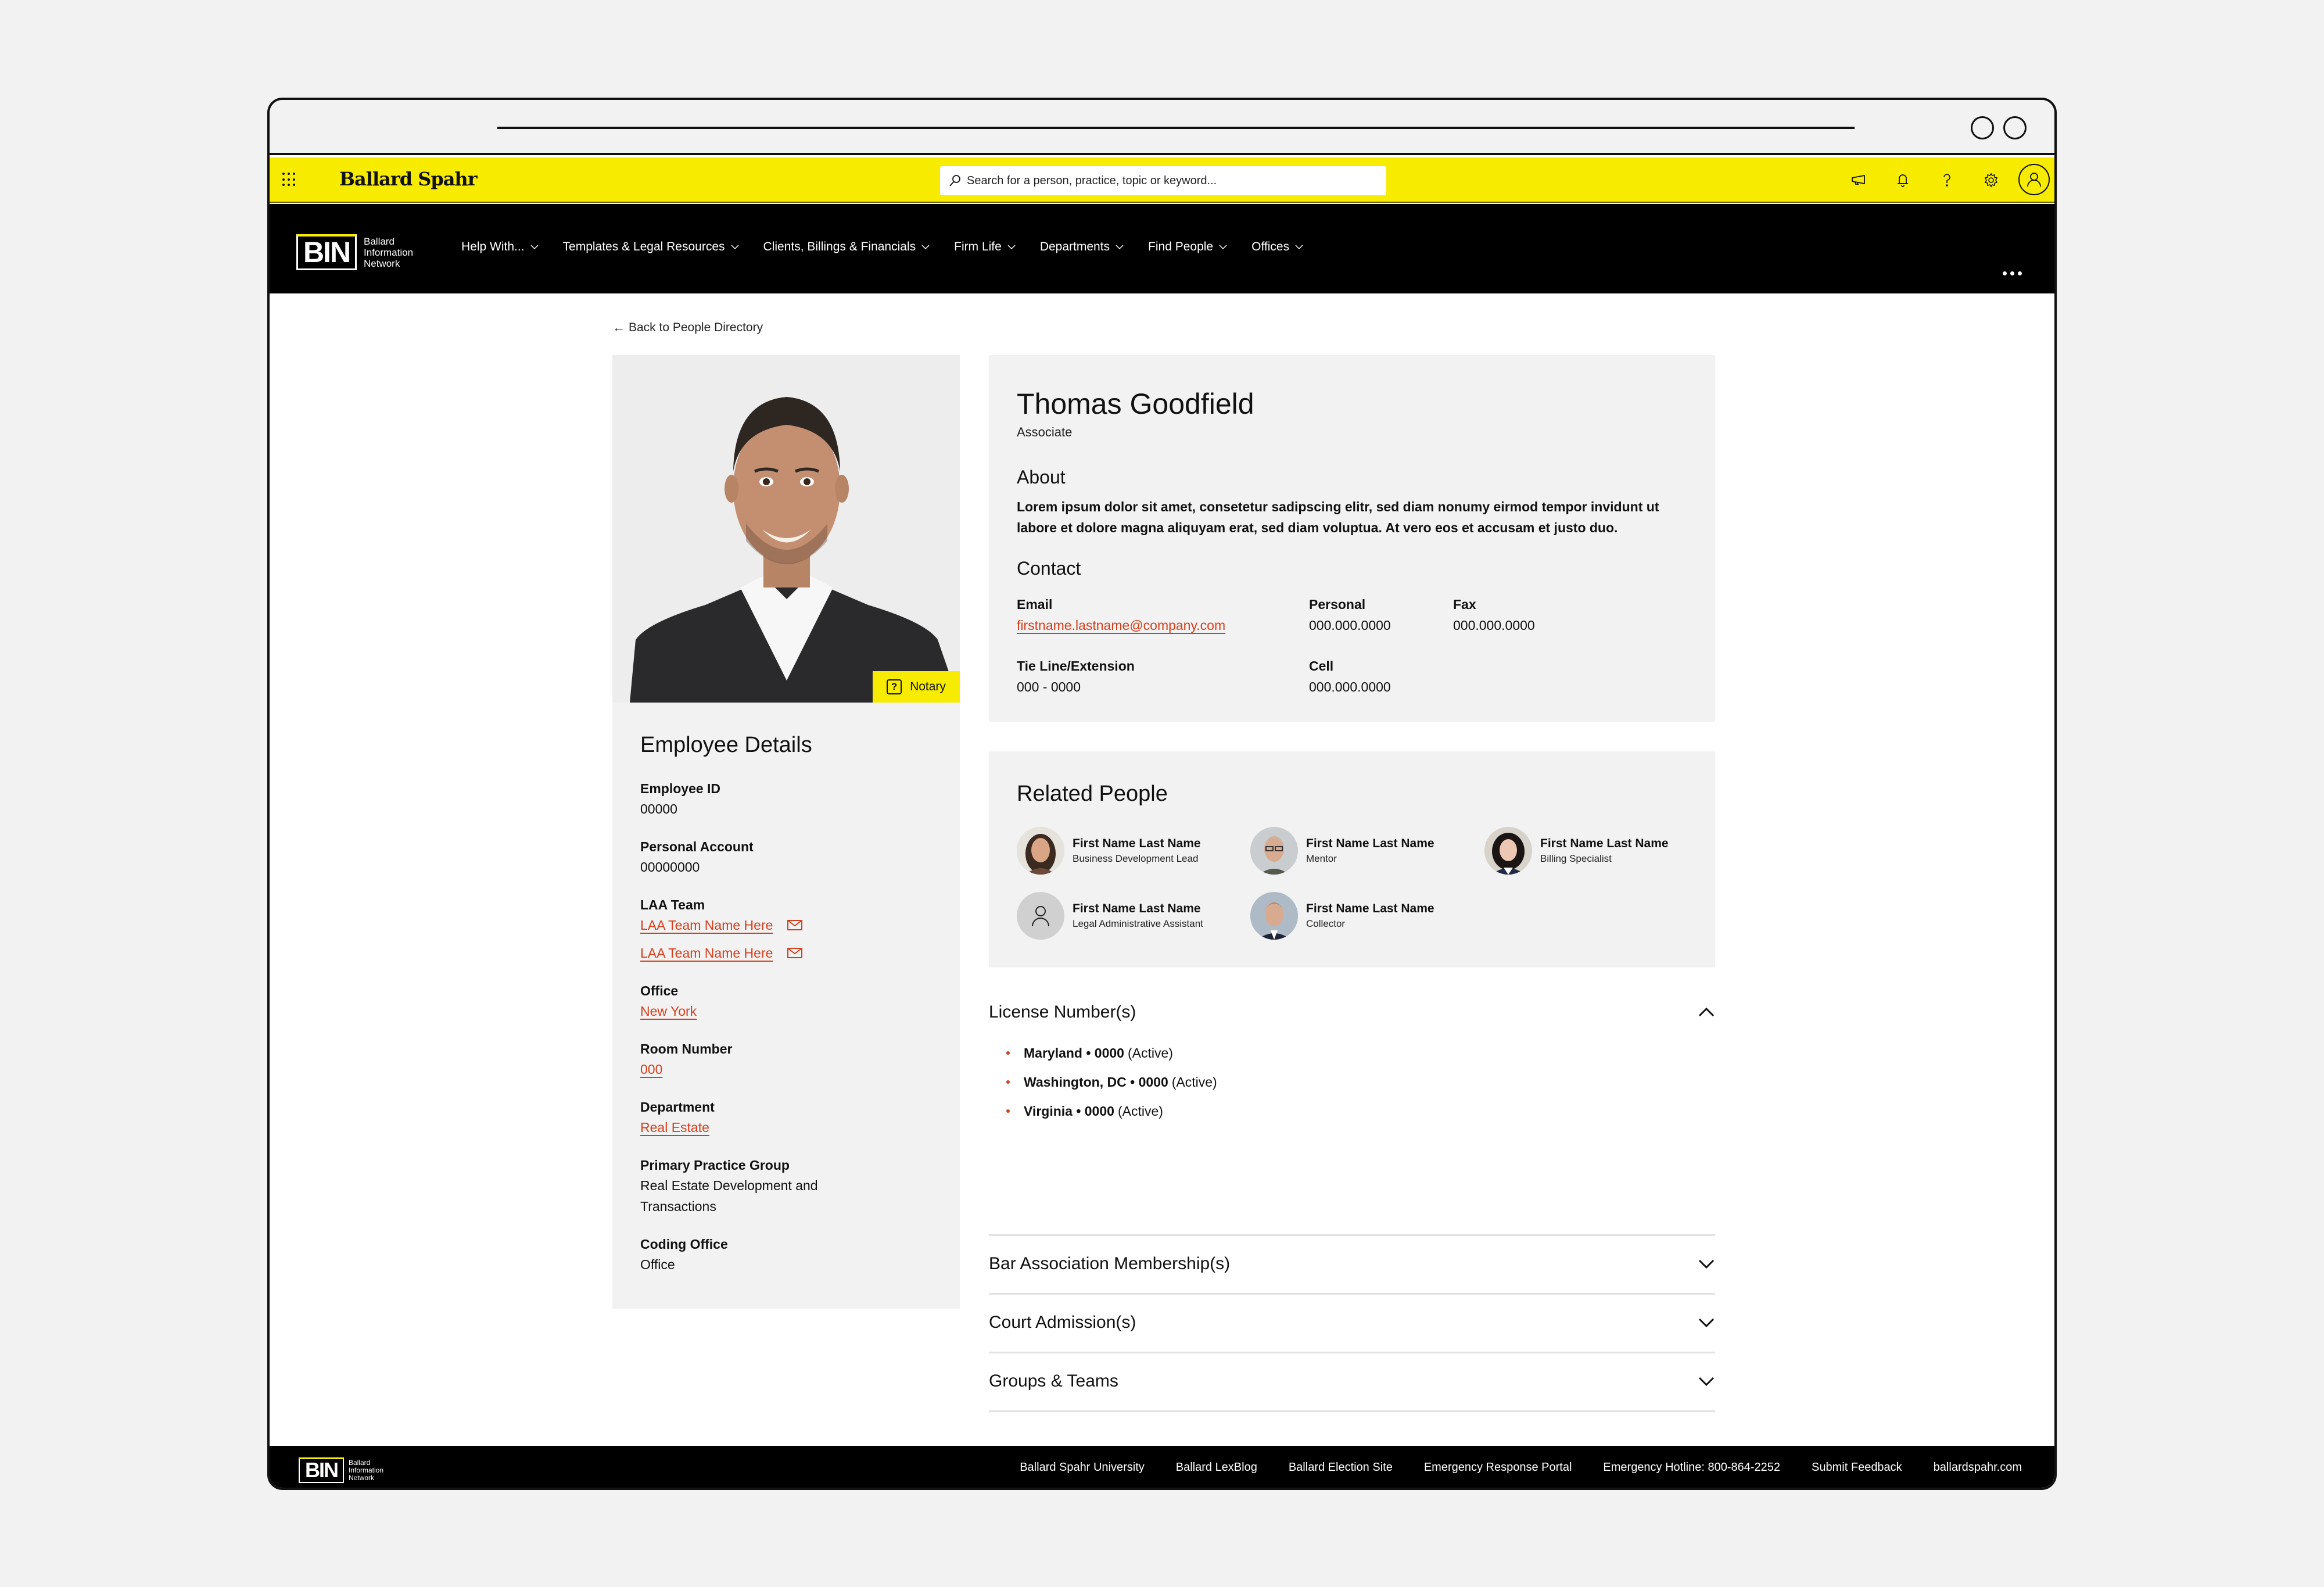  Describe the element at coordinates (1277, 247) in the screenshot. I see `nav-item-offices: Offices` at that location.